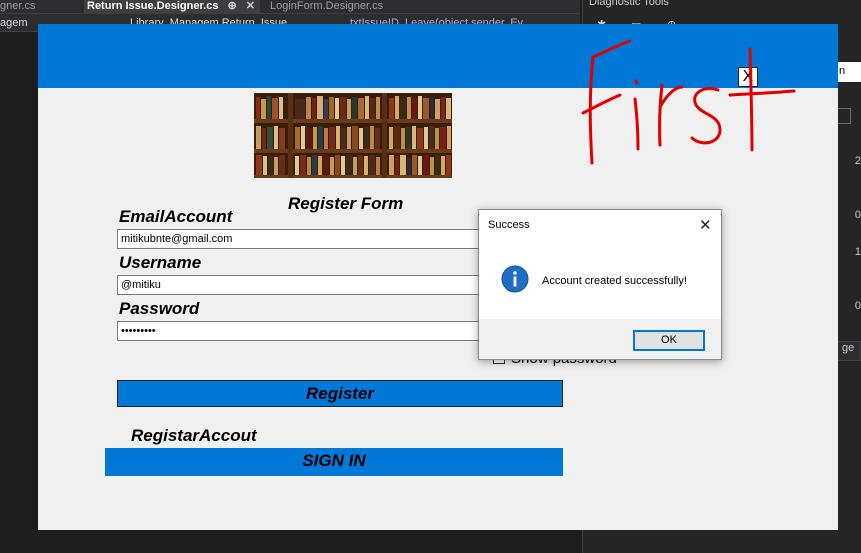  I want to click on account-link-label: RegistarAccout, so click(194, 436).